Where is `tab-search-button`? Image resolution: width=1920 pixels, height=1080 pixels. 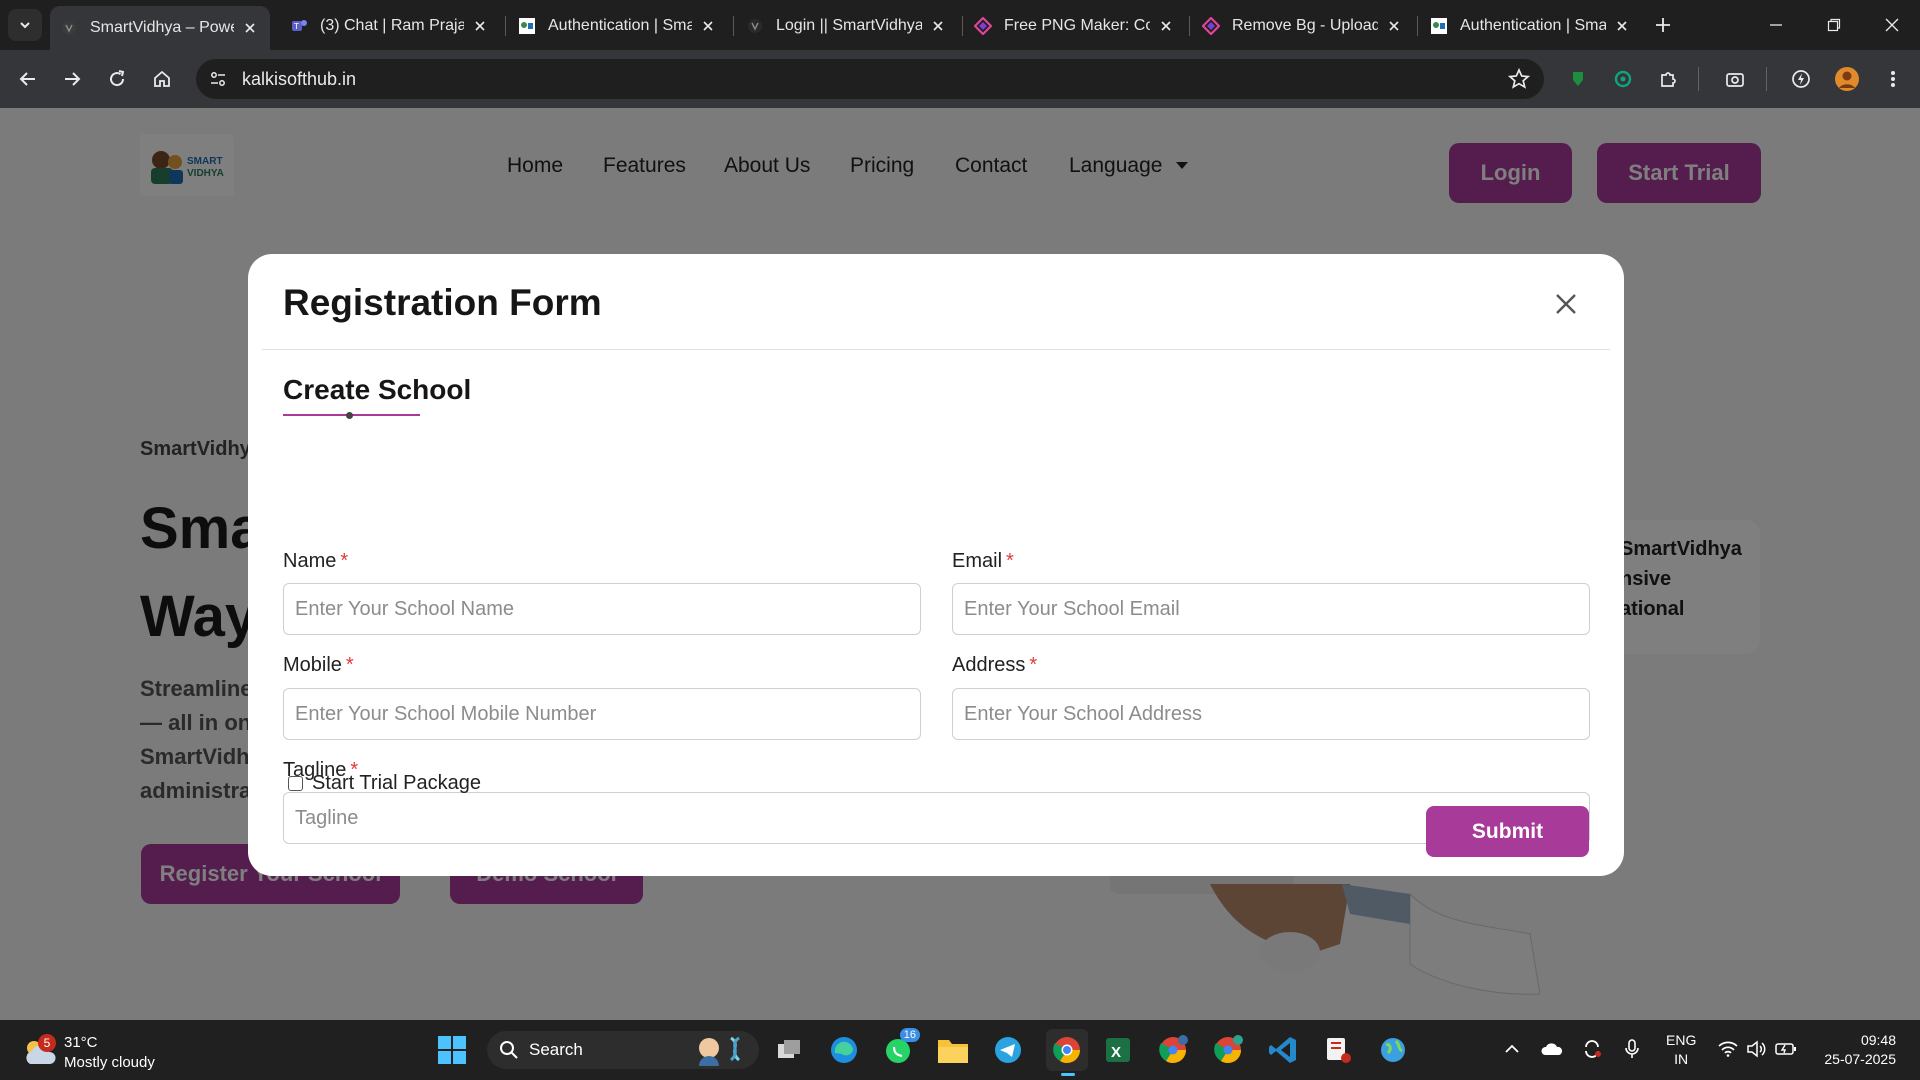 tab-search-button is located at coordinates (25, 25).